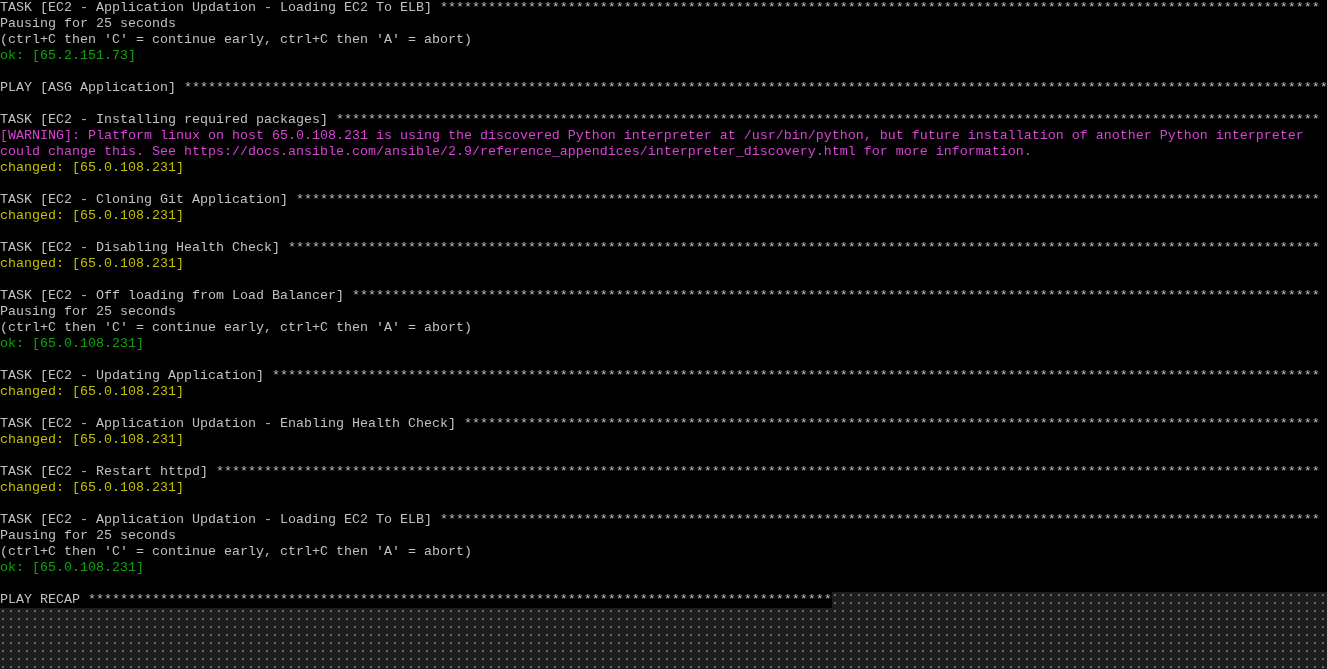 Image resolution: width=1327 pixels, height=669 pixels. Describe the element at coordinates (660, 296) in the screenshot. I see `task-header: TASK [EC2 - Off loading from Load Balancer] *************************************************************************************************************************` at that location.